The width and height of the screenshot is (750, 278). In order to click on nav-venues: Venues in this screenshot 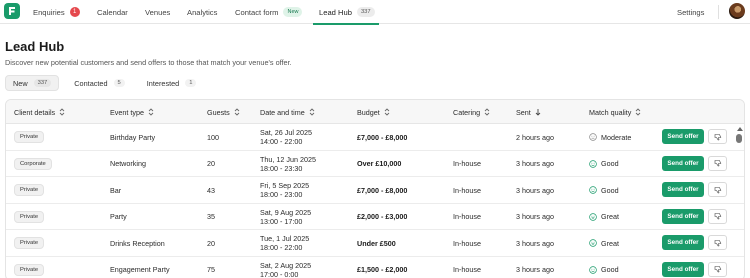, I will do `click(157, 12)`.